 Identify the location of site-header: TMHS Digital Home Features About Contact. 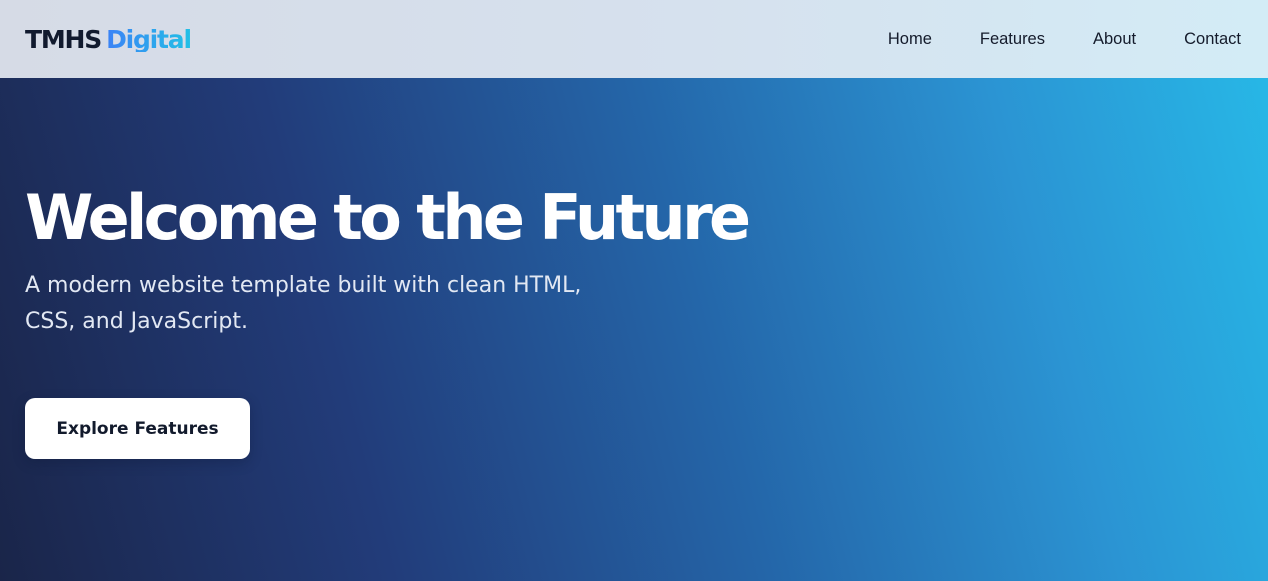
(634, 39).